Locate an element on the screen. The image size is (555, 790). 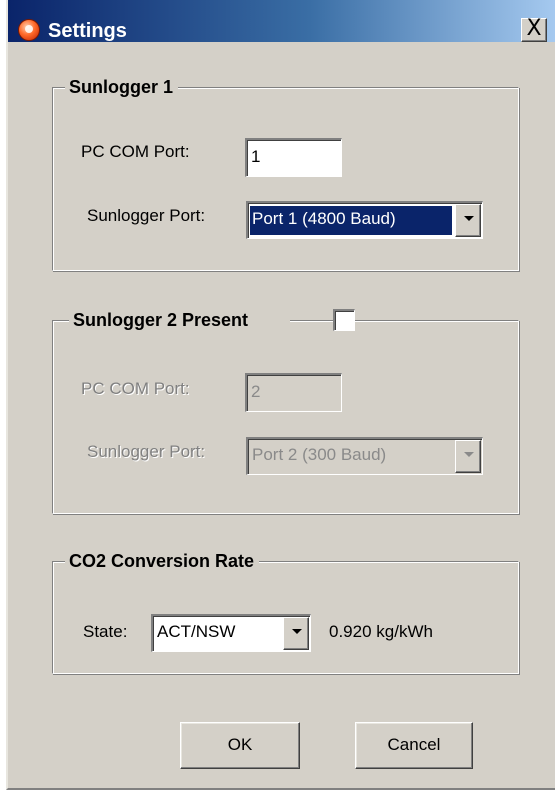
co2-state-dropdown-button is located at coordinates (296, 633).